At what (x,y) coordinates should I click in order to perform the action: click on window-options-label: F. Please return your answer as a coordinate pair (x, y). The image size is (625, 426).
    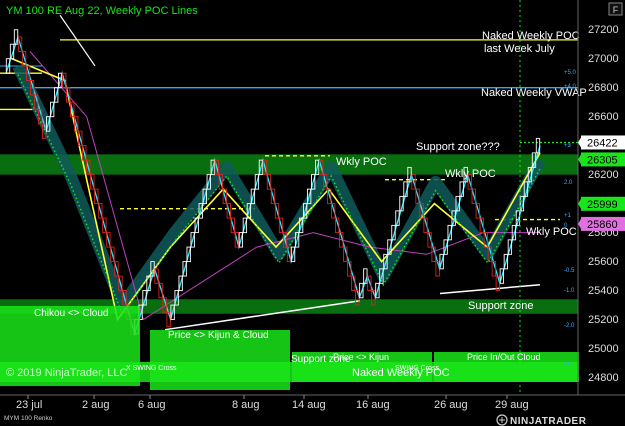
    Looking at the image, I should click on (616, 10).